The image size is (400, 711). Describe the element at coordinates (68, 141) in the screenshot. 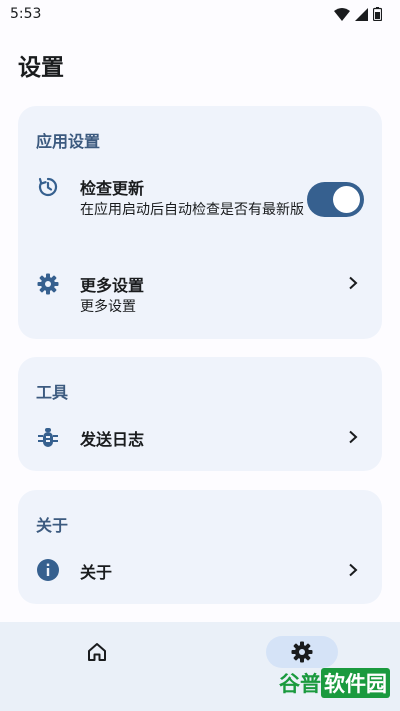

I see `section-title-app: 应用设置` at that location.